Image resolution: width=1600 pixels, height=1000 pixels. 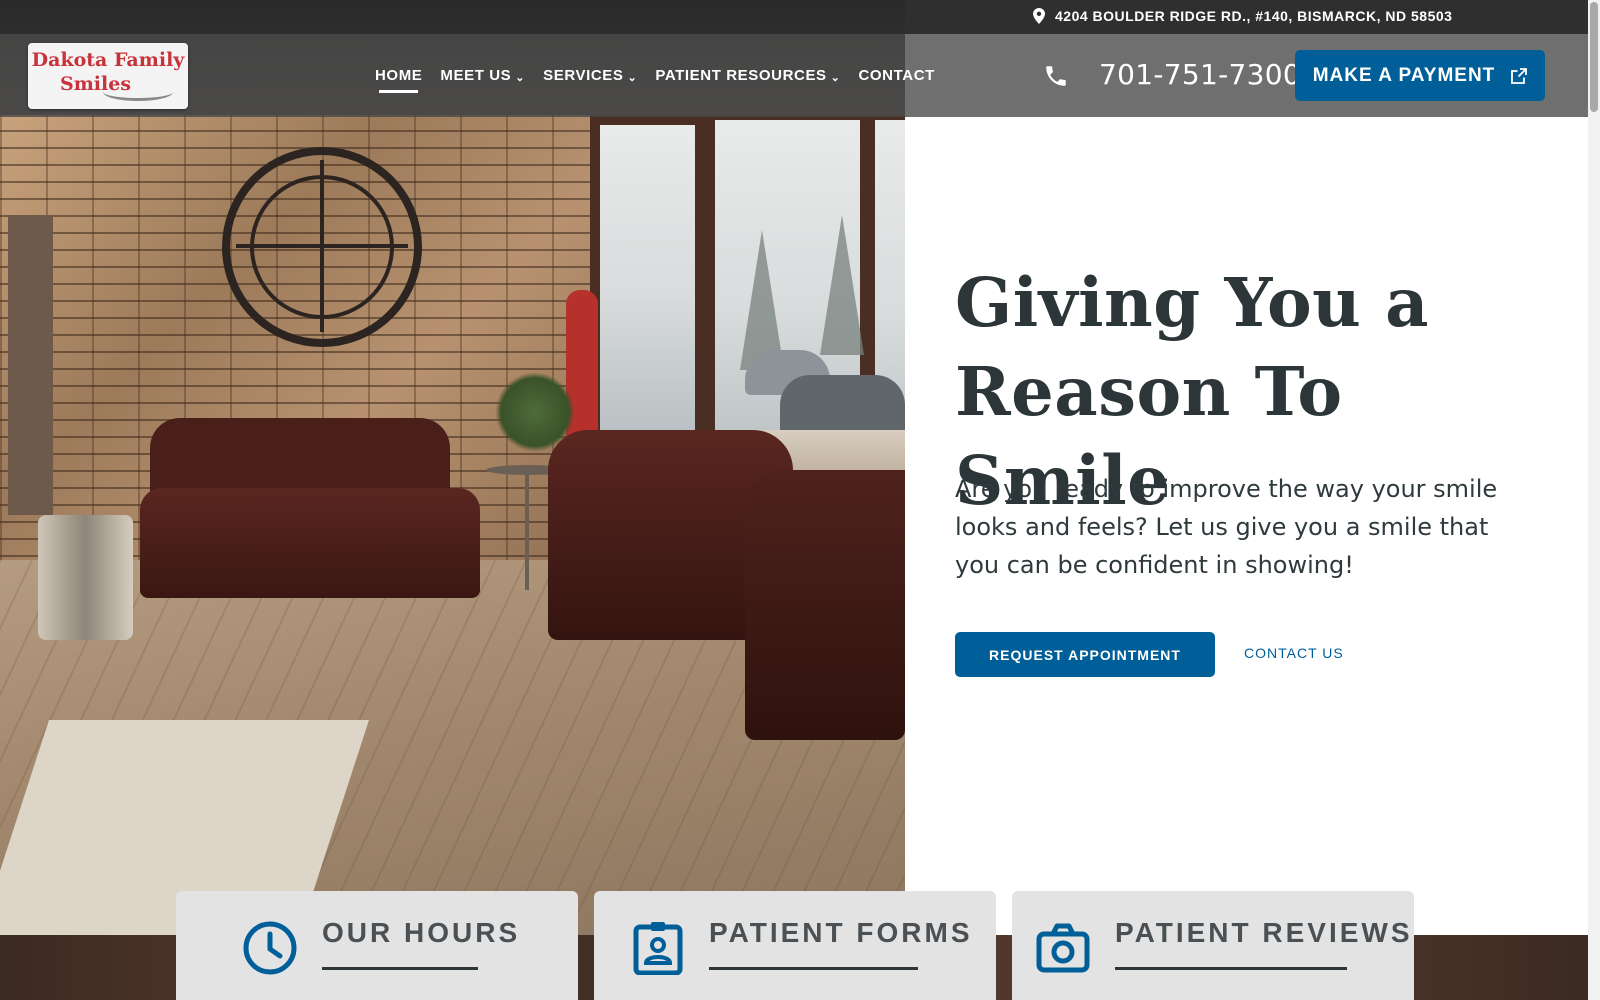 What do you see at coordinates (1519, 75) in the screenshot?
I see `external-link-icon` at bounding box center [1519, 75].